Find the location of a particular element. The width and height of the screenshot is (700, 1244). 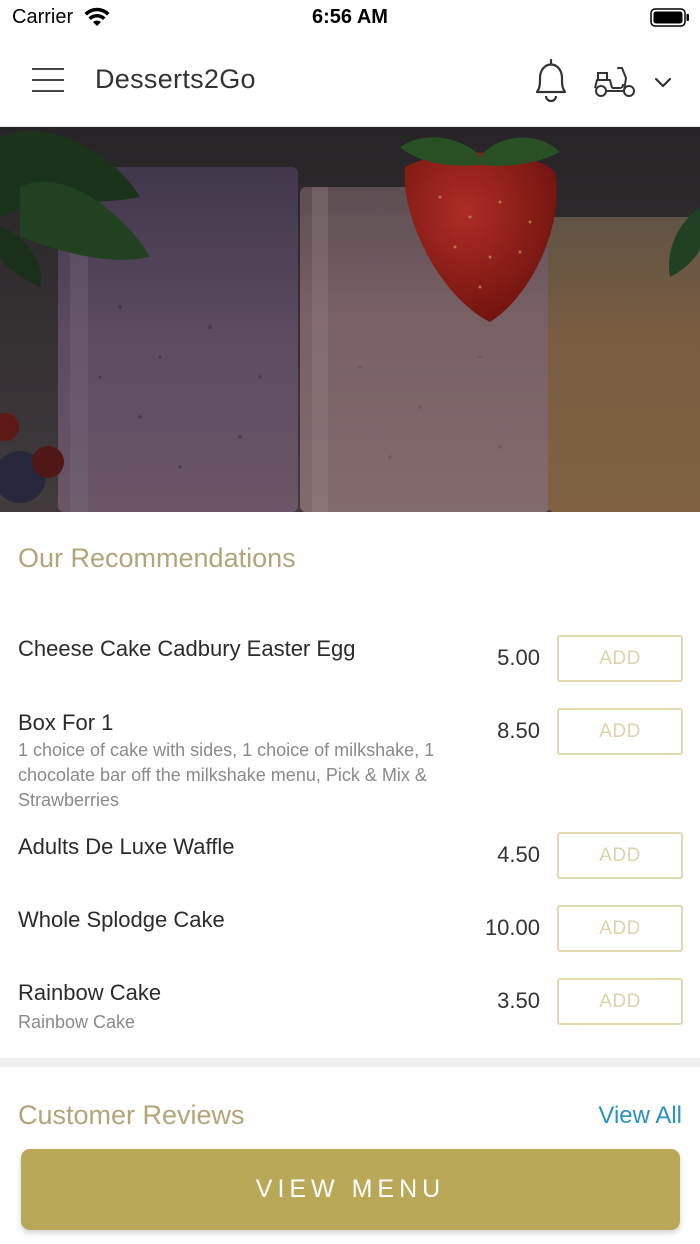

section-divider is located at coordinates (350, 1062).